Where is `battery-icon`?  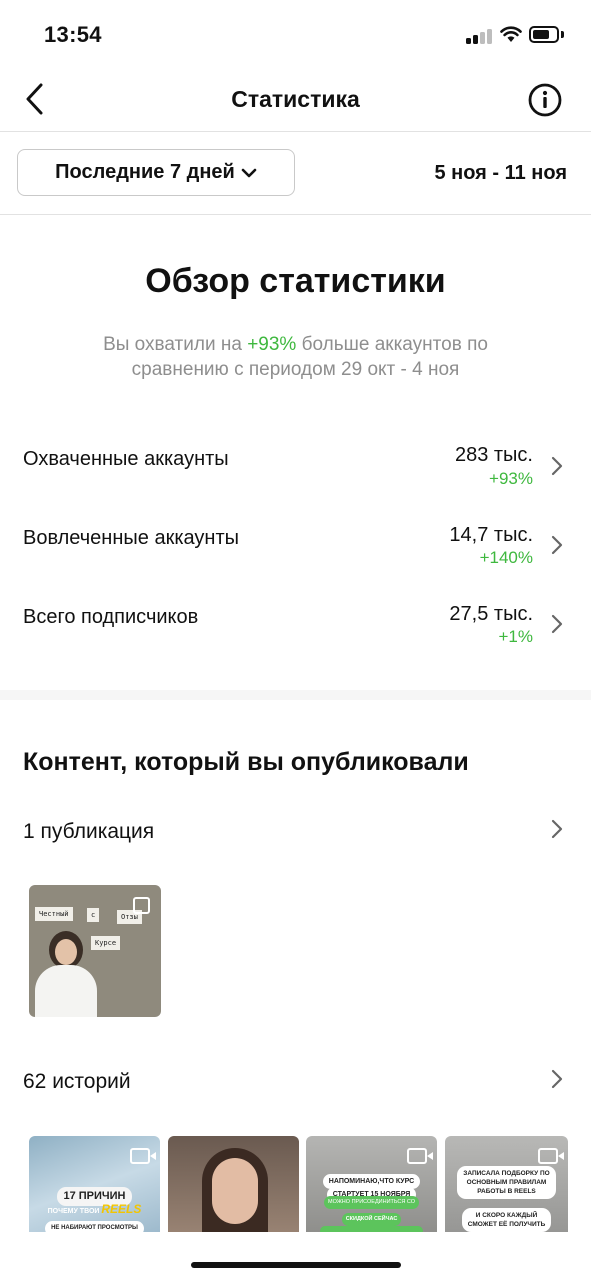 battery-icon is located at coordinates (544, 34).